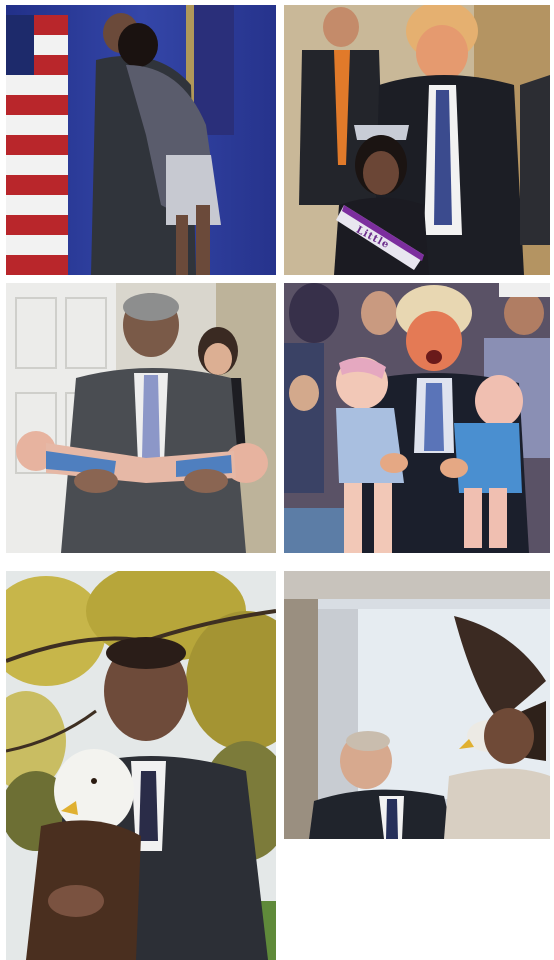  I want to click on hug-photo, so click(141, 140).